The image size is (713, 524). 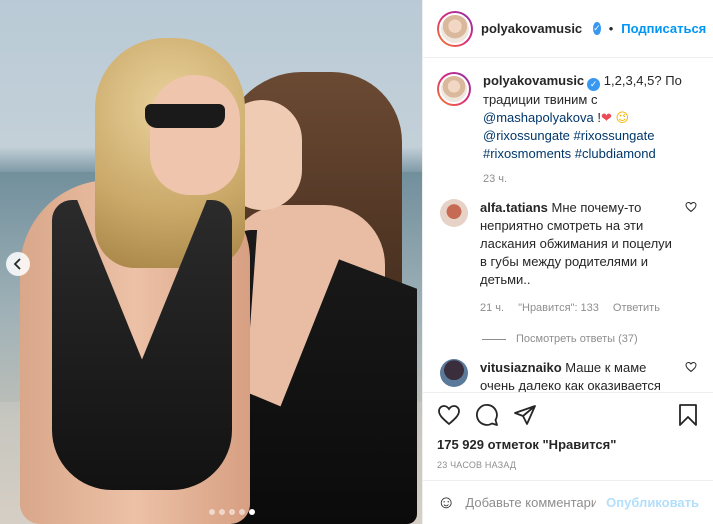 What do you see at coordinates (446, 502) in the screenshot?
I see `emoji-icon: ☺` at bounding box center [446, 502].